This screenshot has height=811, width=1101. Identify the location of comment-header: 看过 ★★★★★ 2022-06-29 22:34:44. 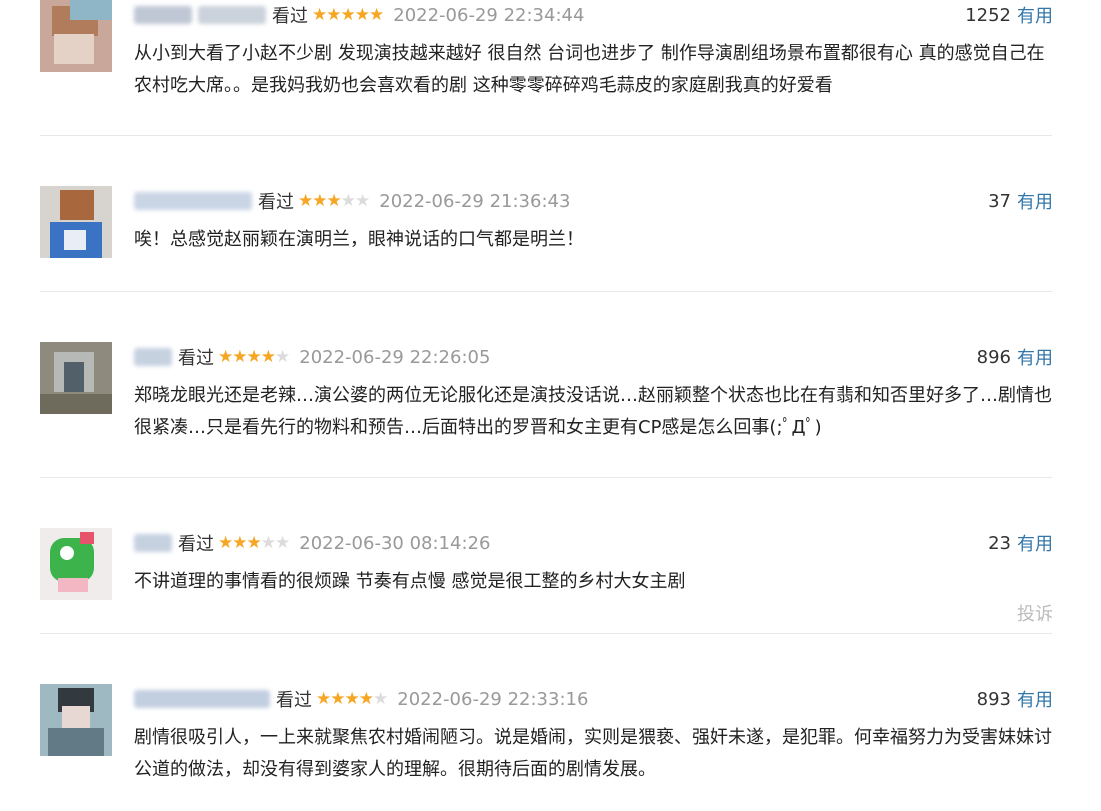
(359, 15).